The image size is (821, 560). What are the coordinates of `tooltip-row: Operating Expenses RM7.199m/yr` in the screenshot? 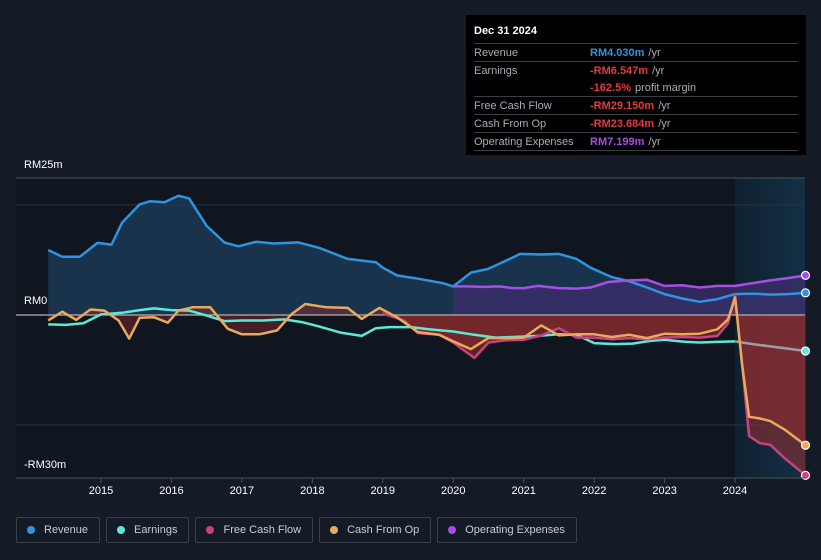 It's located at (636, 142).